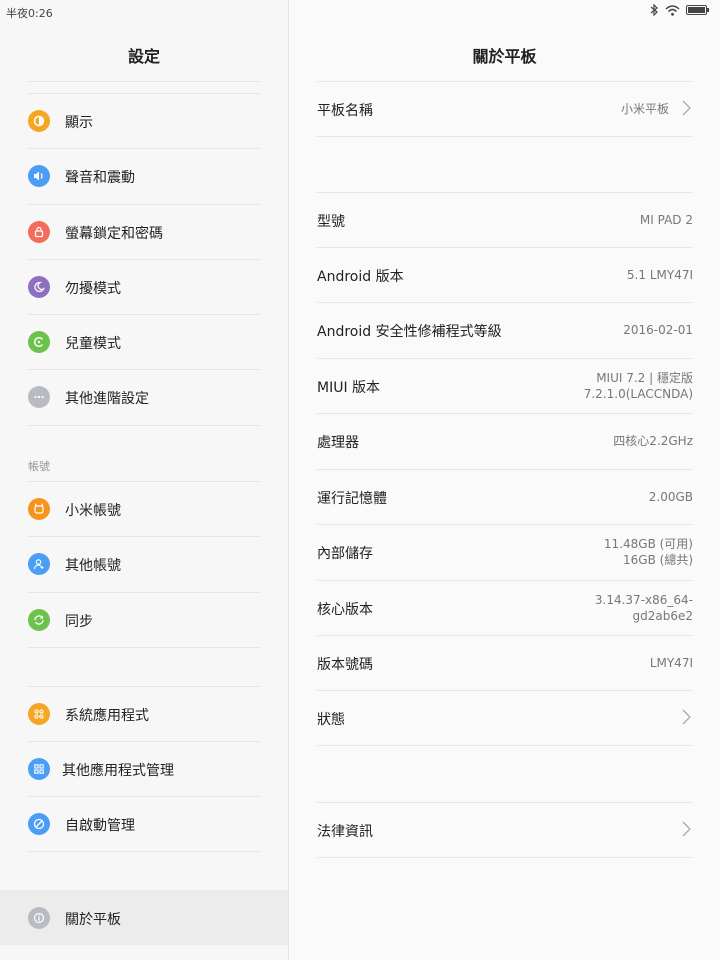  I want to click on row-value: 2.00GB, so click(670, 497).